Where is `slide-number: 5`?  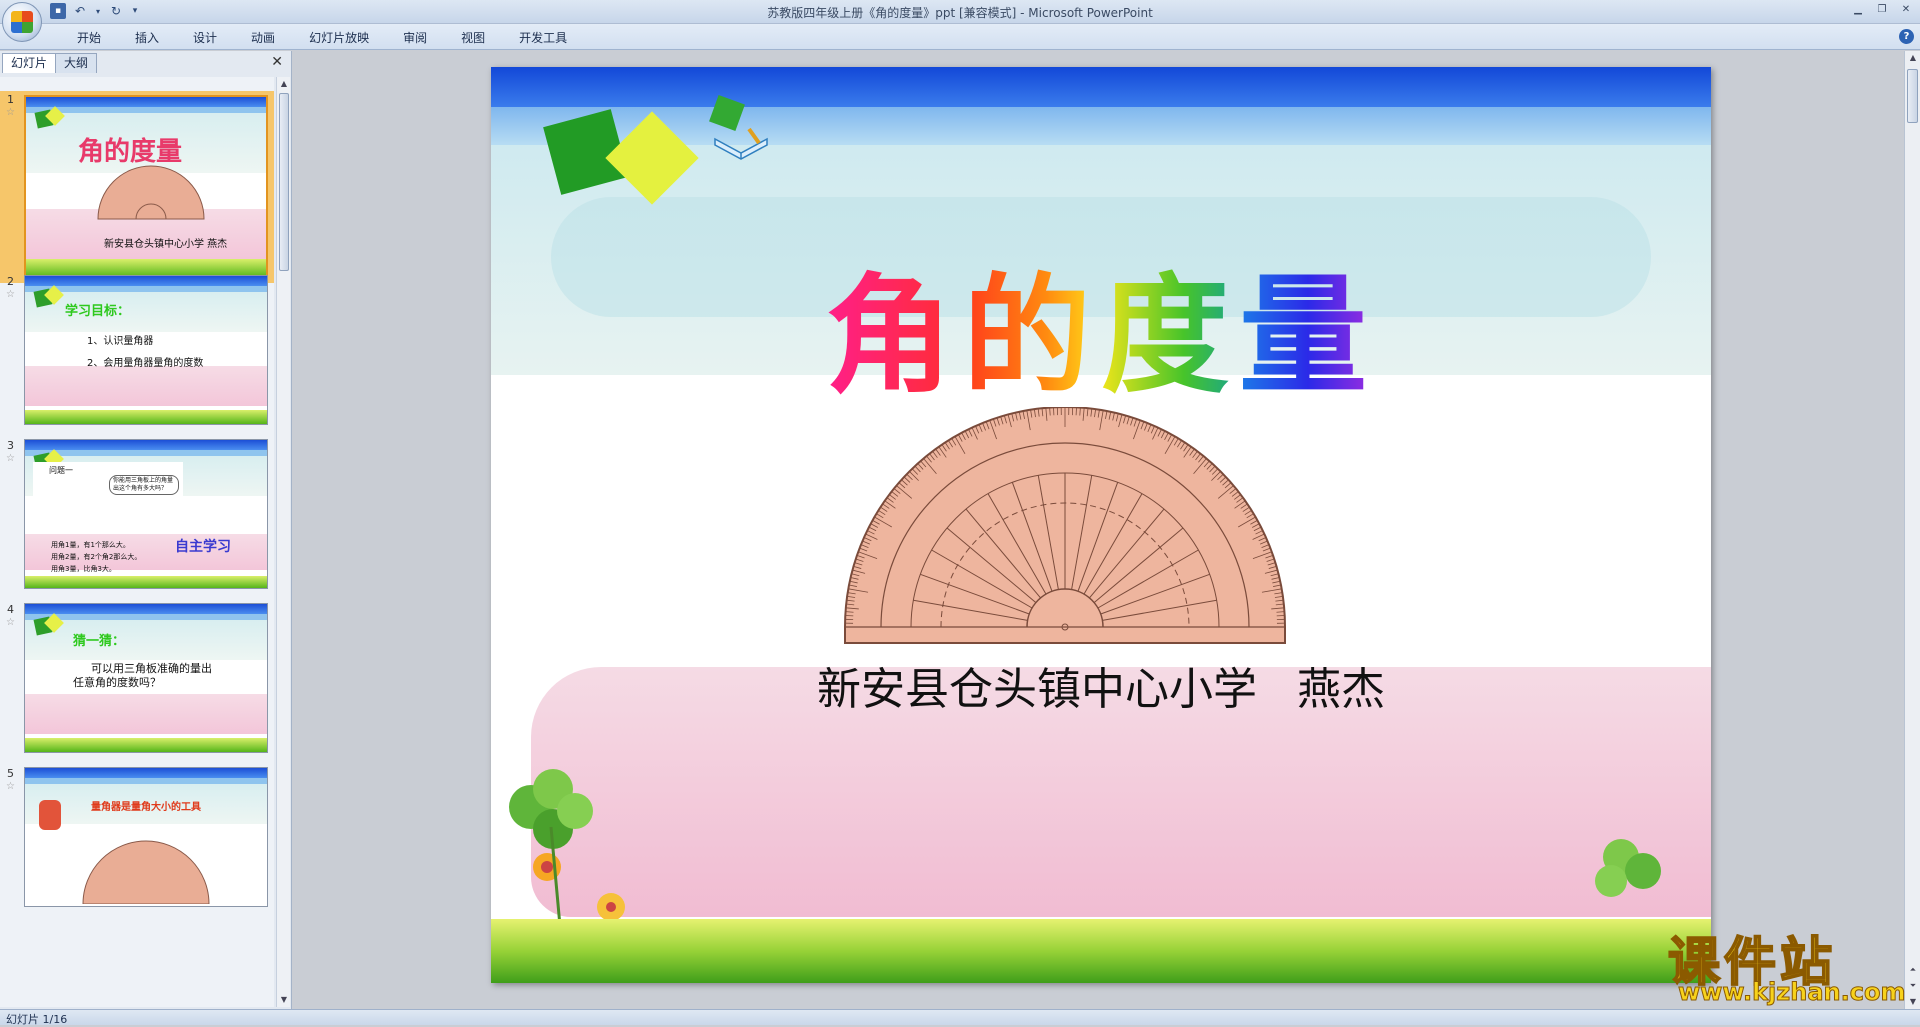 slide-number: 5 is located at coordinates (10, 773).